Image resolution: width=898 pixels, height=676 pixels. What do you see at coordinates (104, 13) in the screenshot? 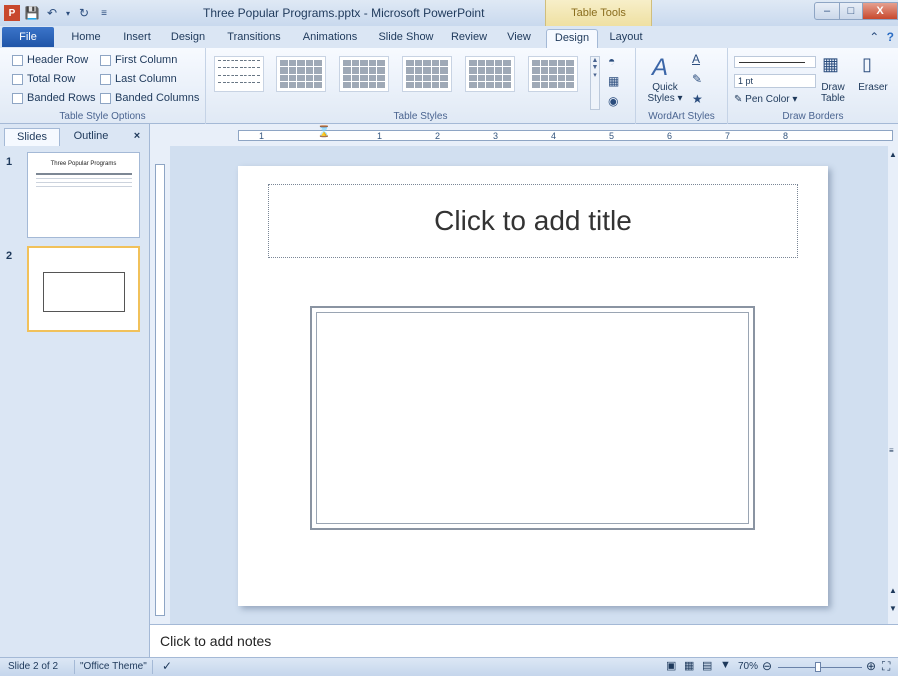
I see `customize-toolbar-icon: ≡` at bounding box center [104, 13].